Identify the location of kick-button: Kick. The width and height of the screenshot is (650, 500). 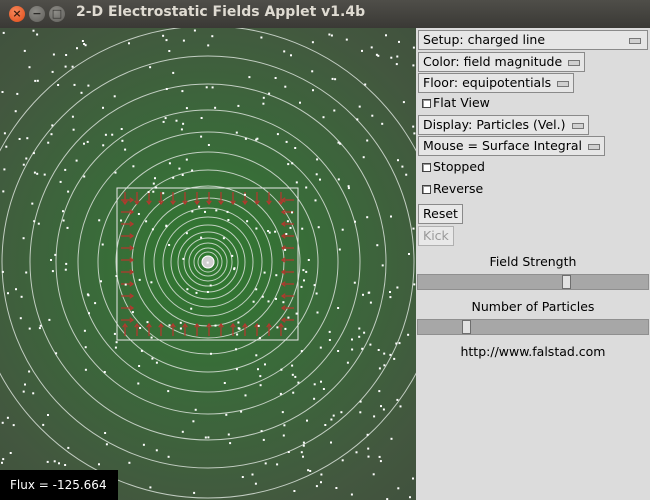
(436, 236).